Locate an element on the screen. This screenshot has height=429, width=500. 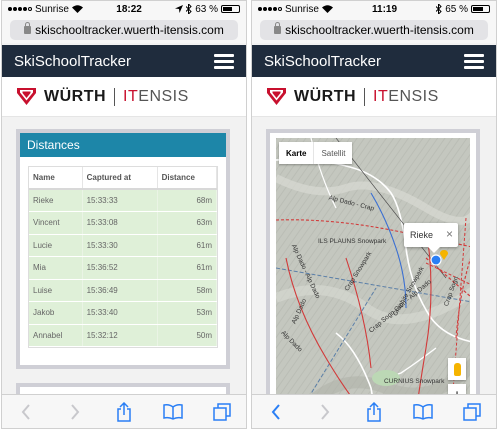
map-type-toggle: Karte Satellit is located at coordinates (316, 153).